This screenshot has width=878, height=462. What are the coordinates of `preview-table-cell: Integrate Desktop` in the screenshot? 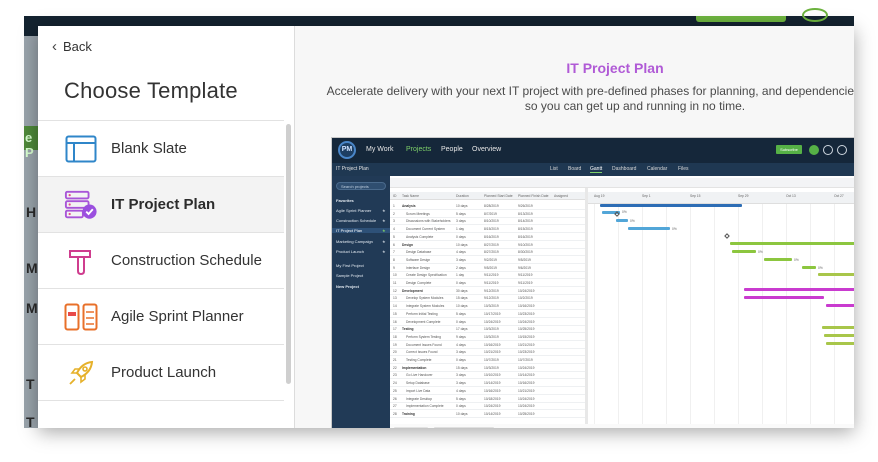 It's located at (419, 398).